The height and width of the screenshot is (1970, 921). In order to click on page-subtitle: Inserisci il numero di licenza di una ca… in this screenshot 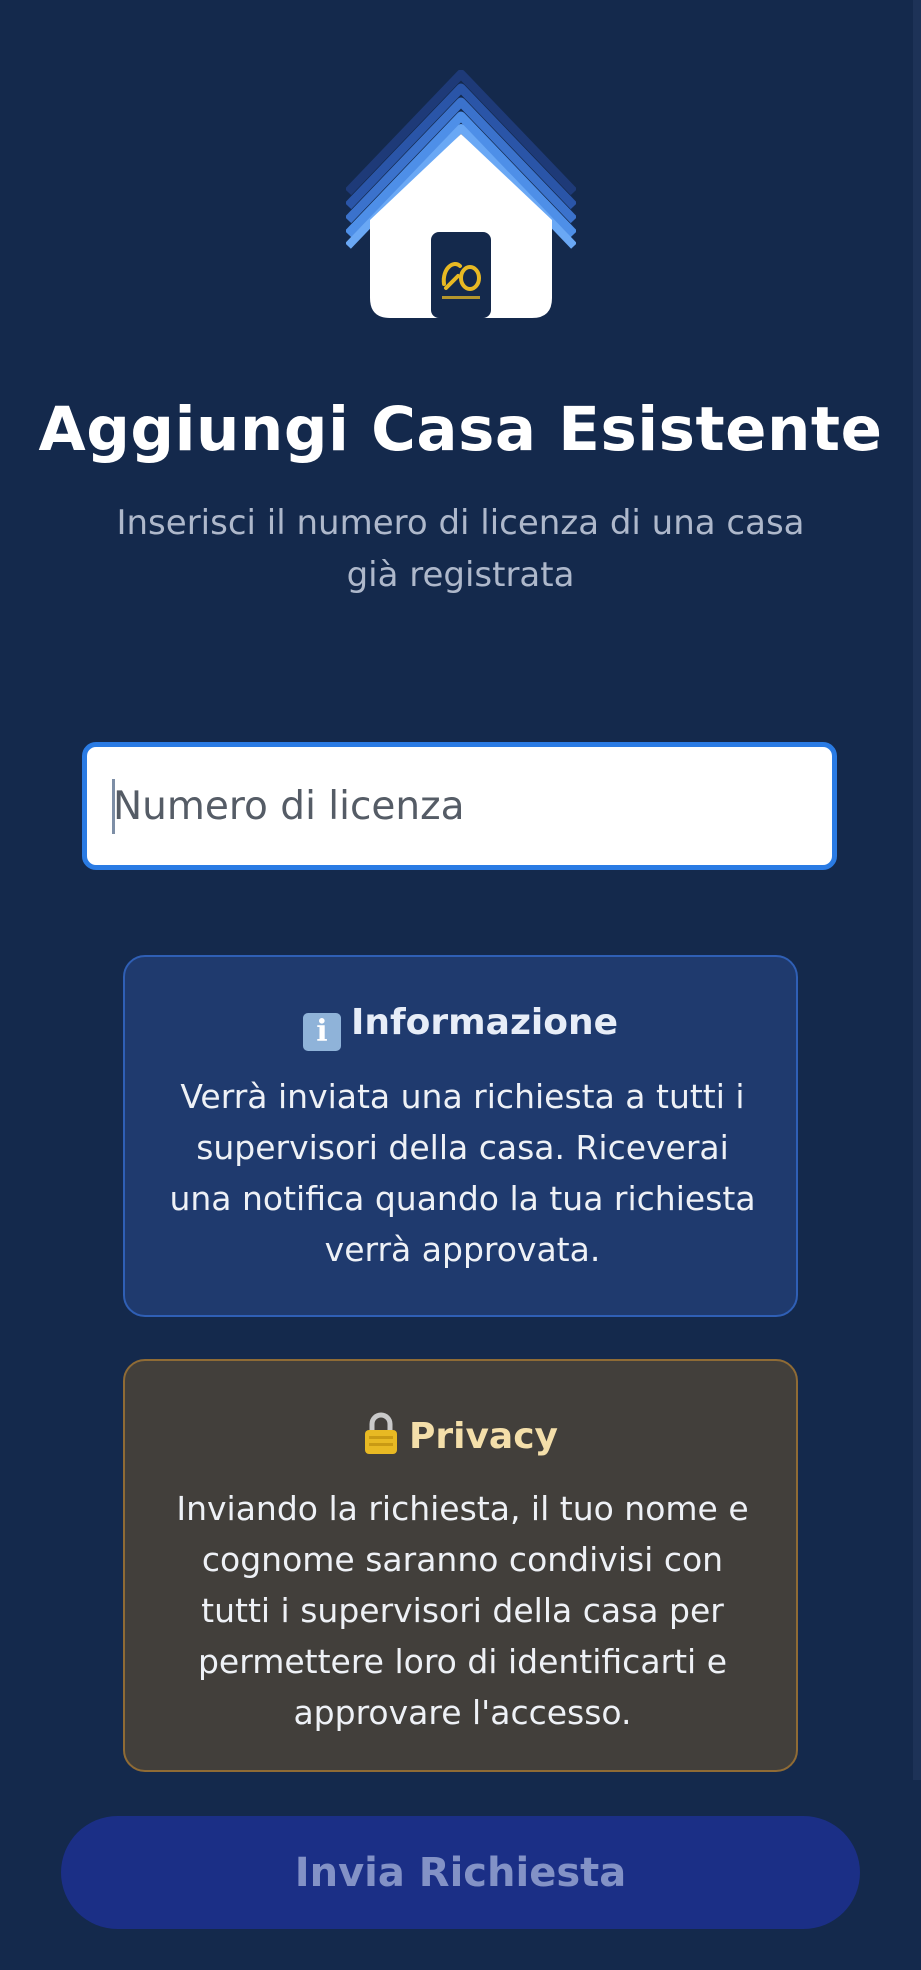, I will do `click(460, 549)`.